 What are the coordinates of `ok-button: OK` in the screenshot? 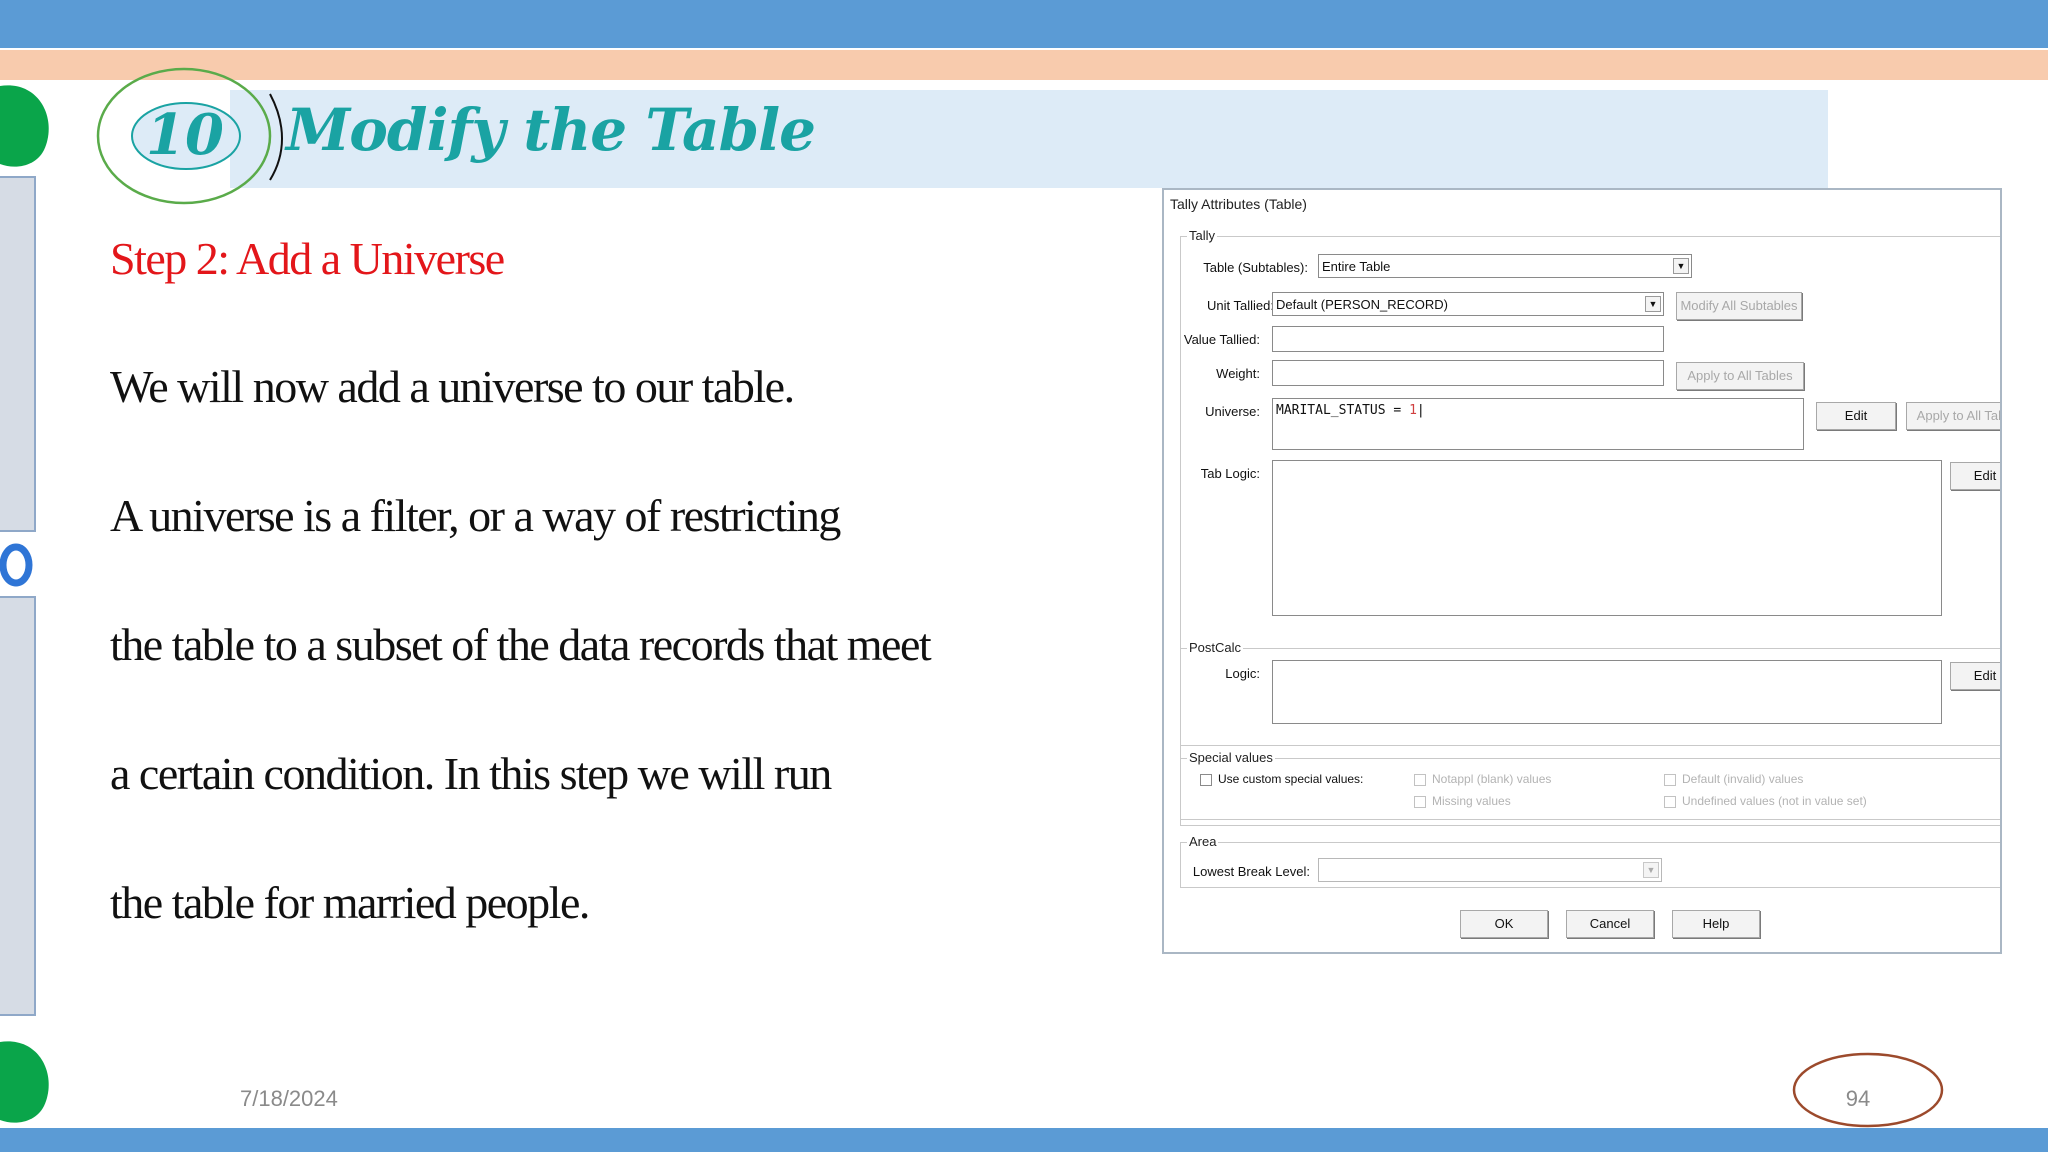 It's located at (1504, 924).